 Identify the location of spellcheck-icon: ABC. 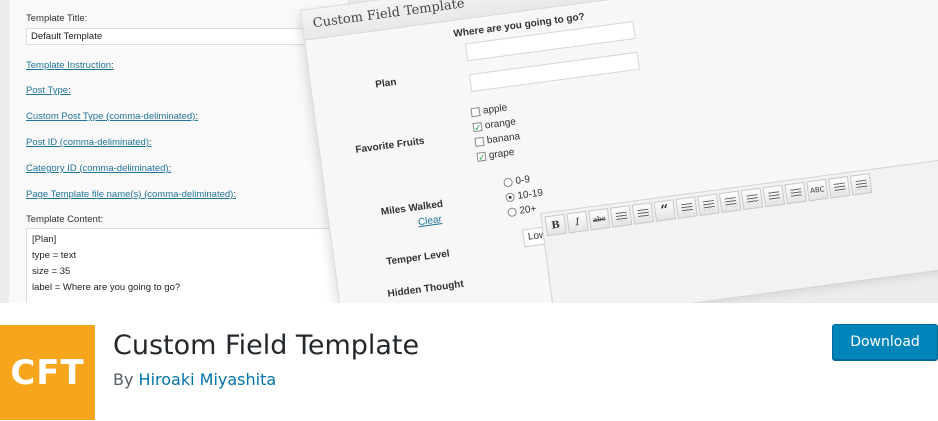
(817, 190).